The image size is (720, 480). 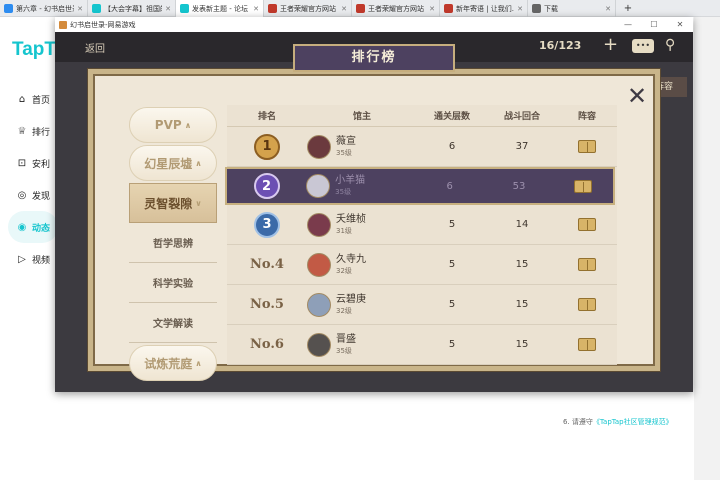 I want to click on category-tab: 哲学思辨, so click(x=173, y=243).